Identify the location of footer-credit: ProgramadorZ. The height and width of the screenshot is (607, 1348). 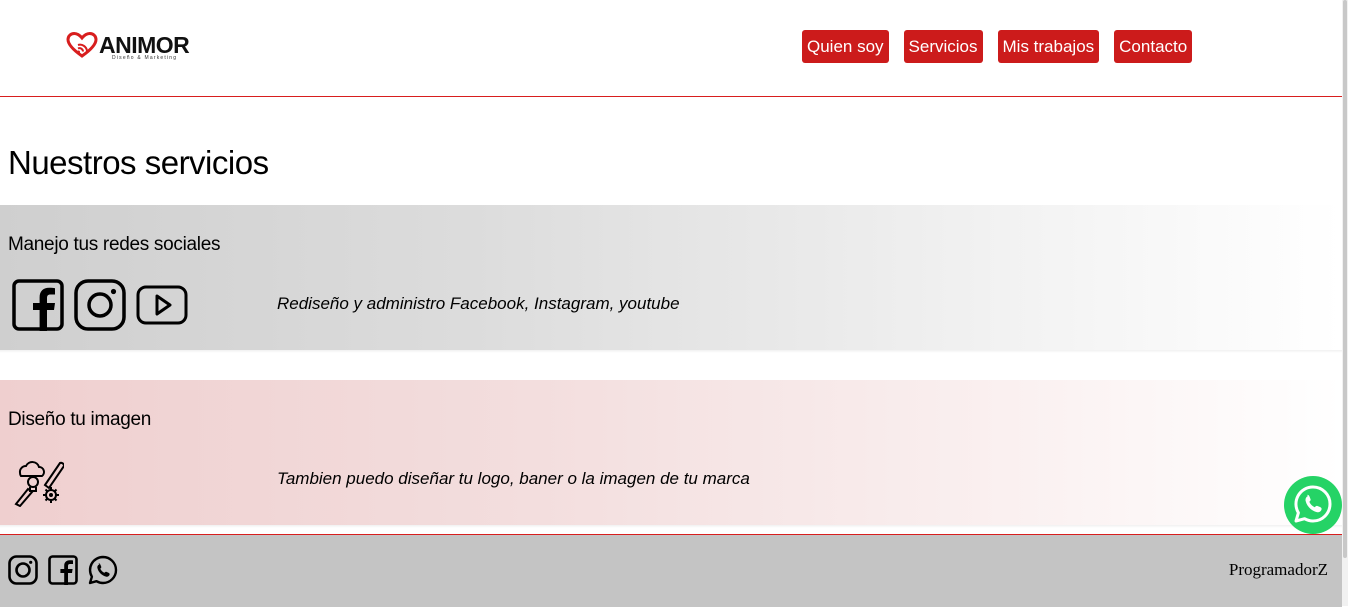
(1278, 569).